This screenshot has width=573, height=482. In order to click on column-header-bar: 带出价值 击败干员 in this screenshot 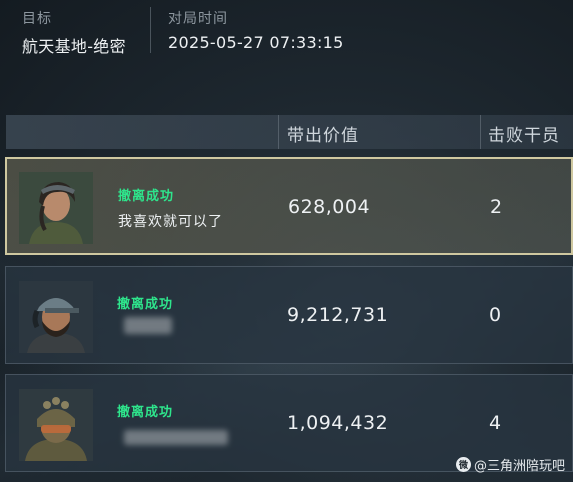, I will do `click(289, 132)`.